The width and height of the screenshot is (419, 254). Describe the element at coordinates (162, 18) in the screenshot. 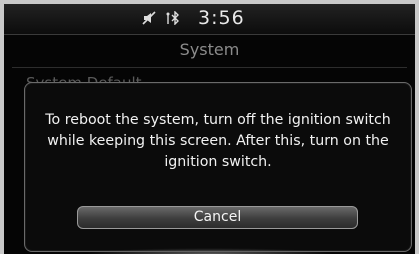

I see `status-icons` at that location.